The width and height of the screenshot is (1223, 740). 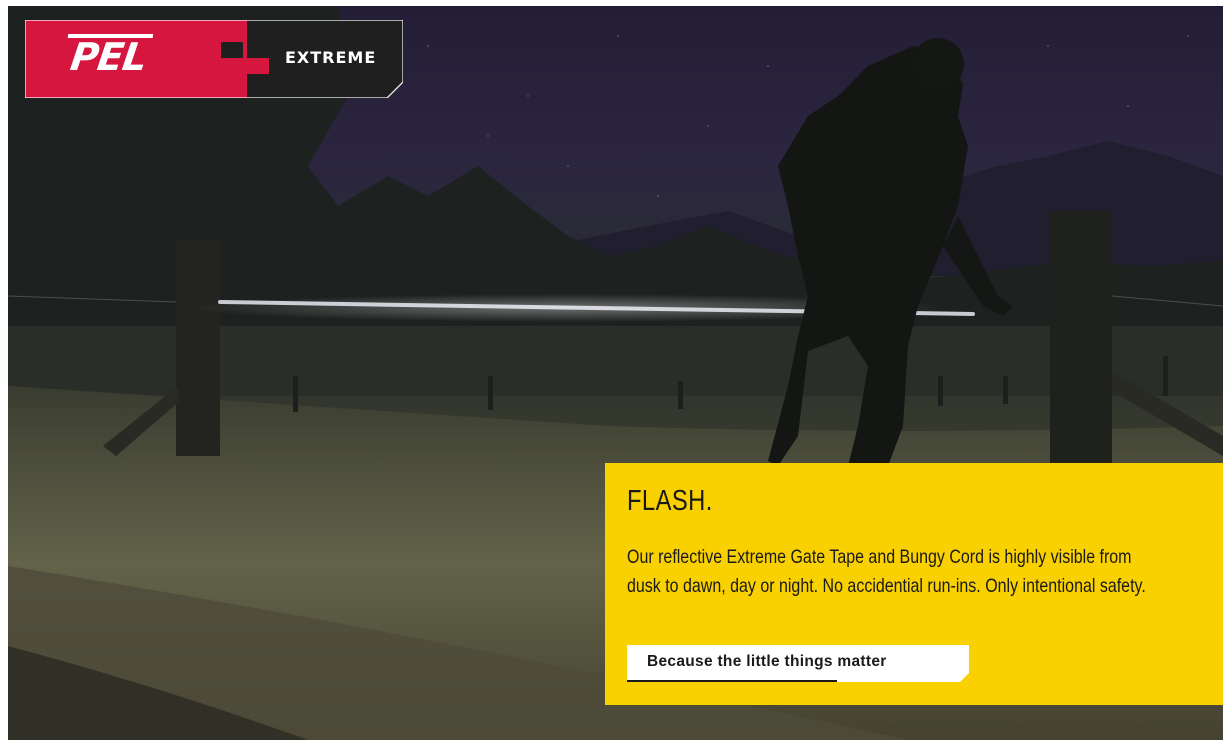 What do you see at coordinates (767, 661) in the screenshot?
I see `cta-button-label: Because the little things matter` at bounding box center [767, 661].